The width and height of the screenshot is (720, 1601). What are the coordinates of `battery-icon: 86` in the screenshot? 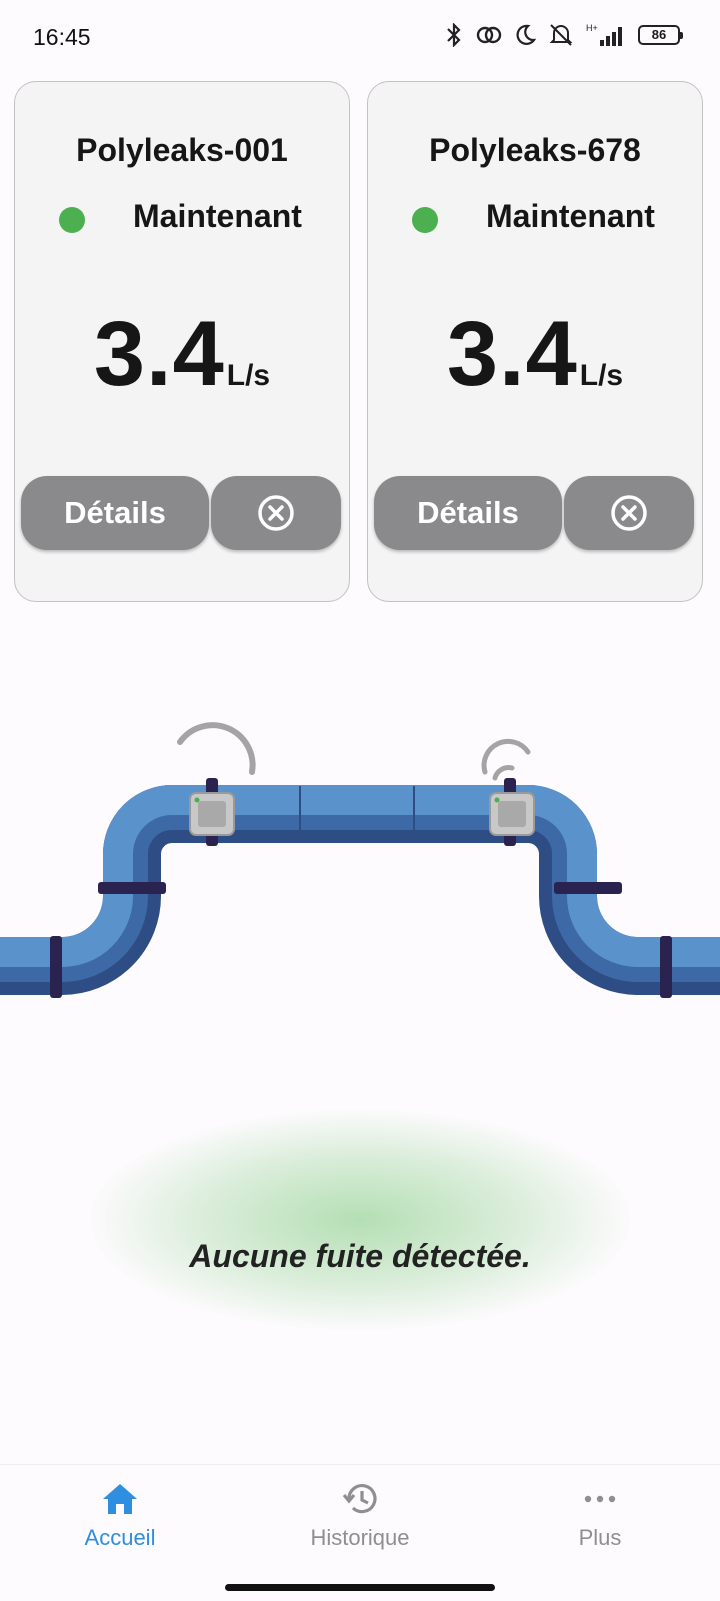 It's located at (660, 35).